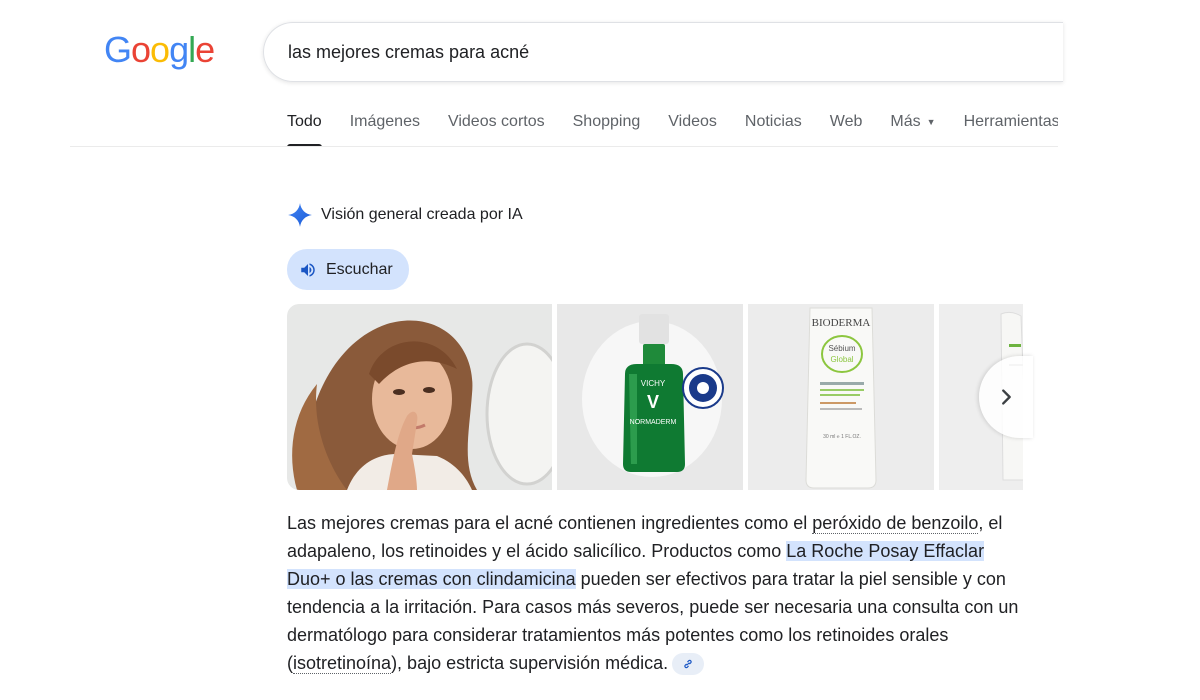 This screenshot has height=700, width=1200. What do you see at coordinates (905, 122) in the screenshot?
I see `tab-mas-label: Más` at bounding box center [905, 122].